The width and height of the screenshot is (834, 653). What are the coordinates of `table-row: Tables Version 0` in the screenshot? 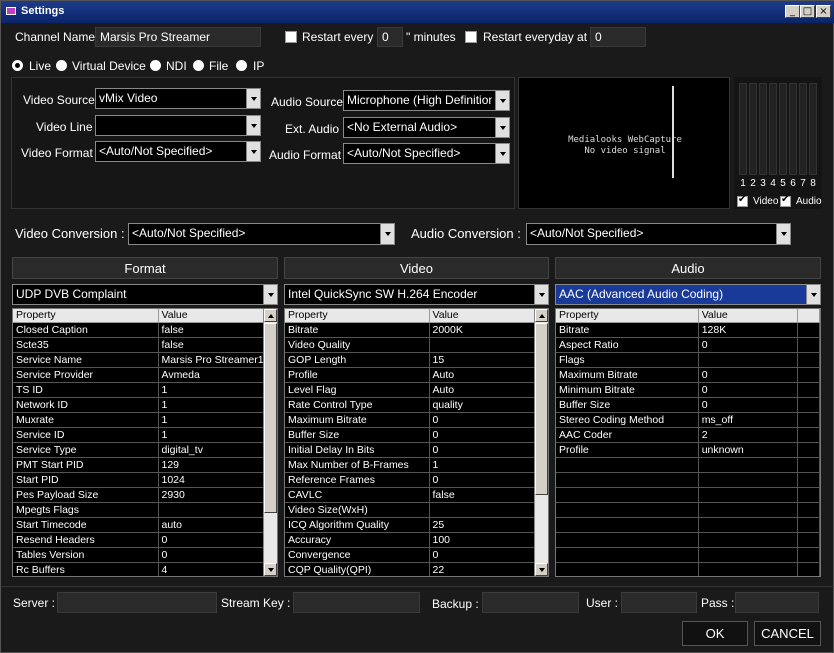 It's located at (140, 555).